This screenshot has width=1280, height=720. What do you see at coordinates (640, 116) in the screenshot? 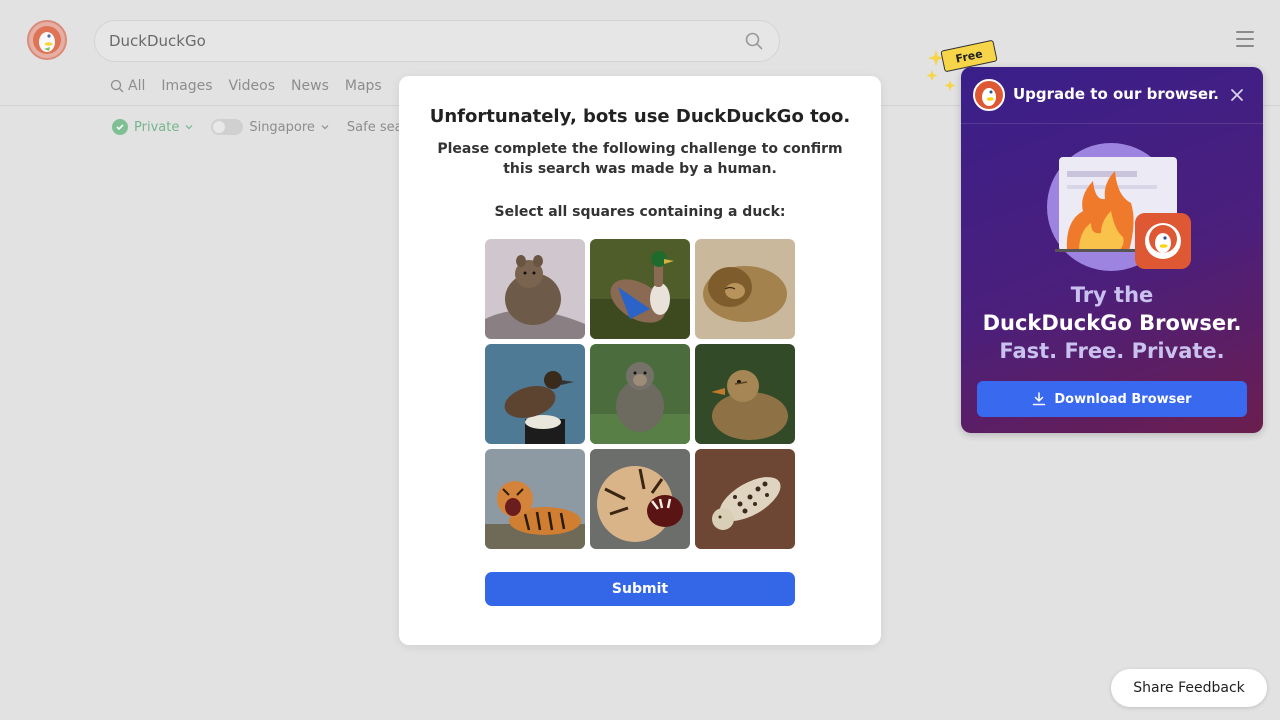
I see `captcha-title: Unfortunately, bots use DuckDuckGo too.` at bounding box center [640, 116].